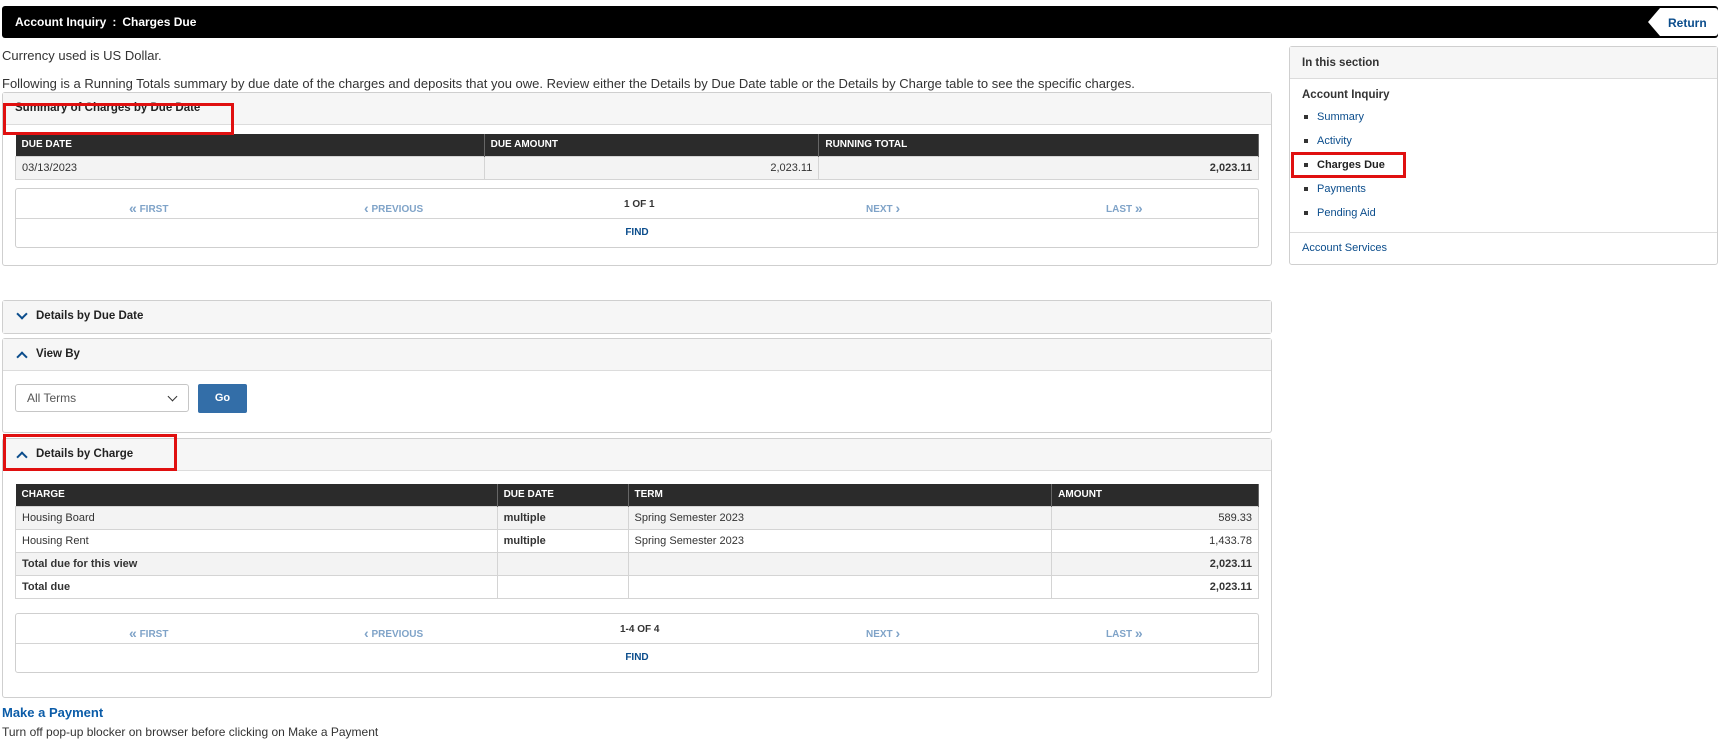 The image size is (1722, 743). What do you see at coordinates (1344, 248) in the screenshot?
I see `sidebar-account-services: Account Services` at bounding box center [1344, 248].